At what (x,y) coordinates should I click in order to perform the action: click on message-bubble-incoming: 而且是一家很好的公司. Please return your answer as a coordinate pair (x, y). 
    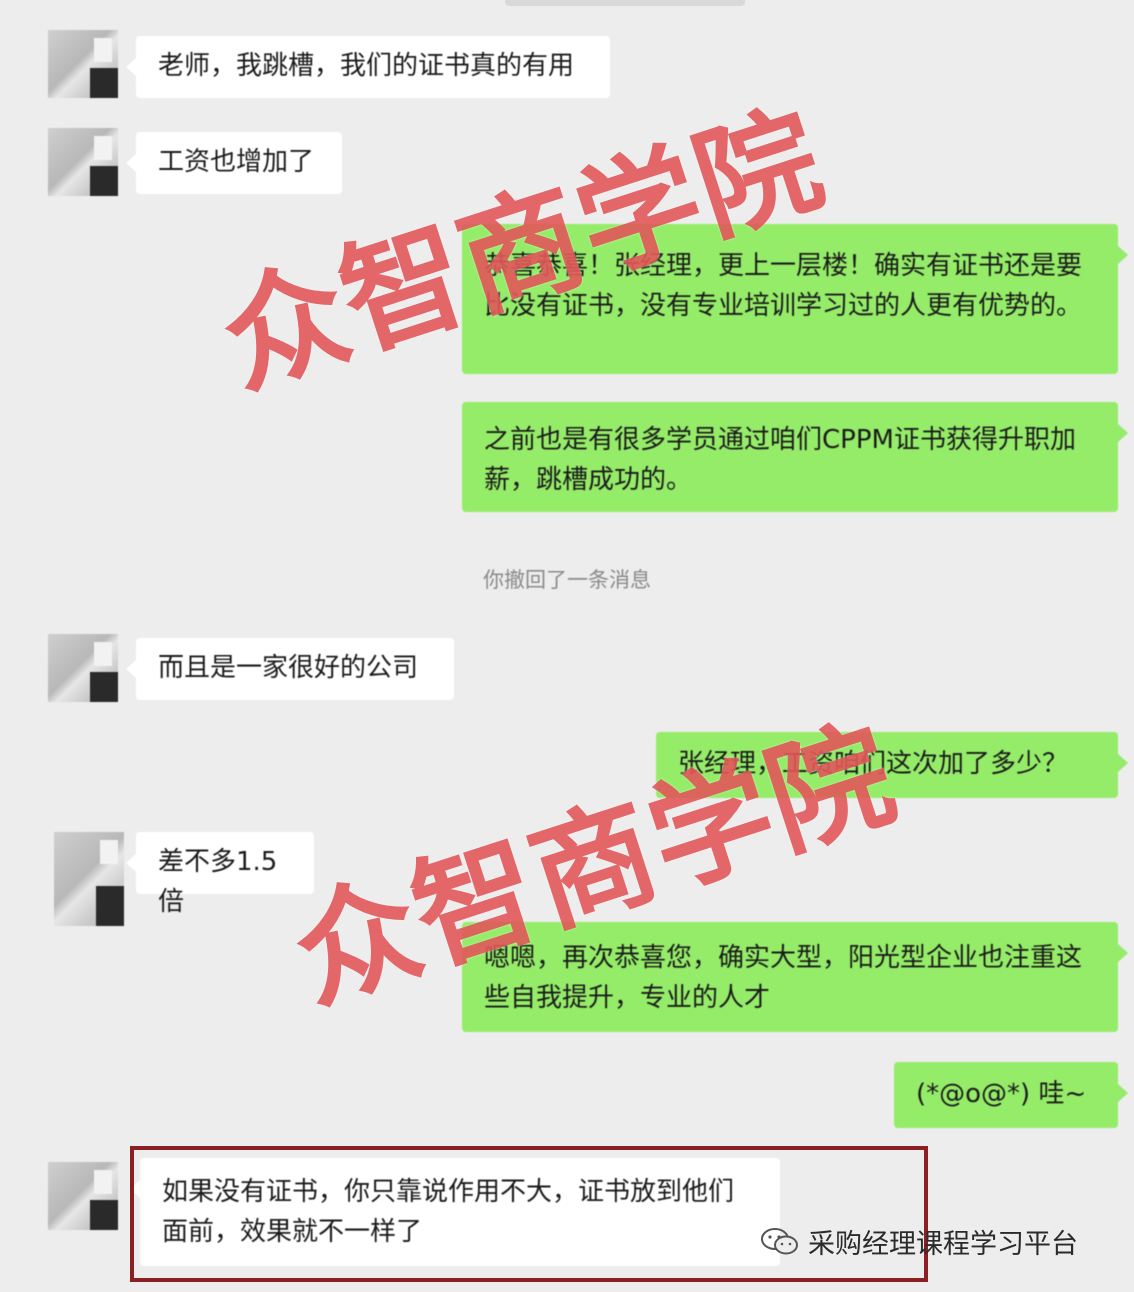
    Looking at the image, I should click on (290, 669).